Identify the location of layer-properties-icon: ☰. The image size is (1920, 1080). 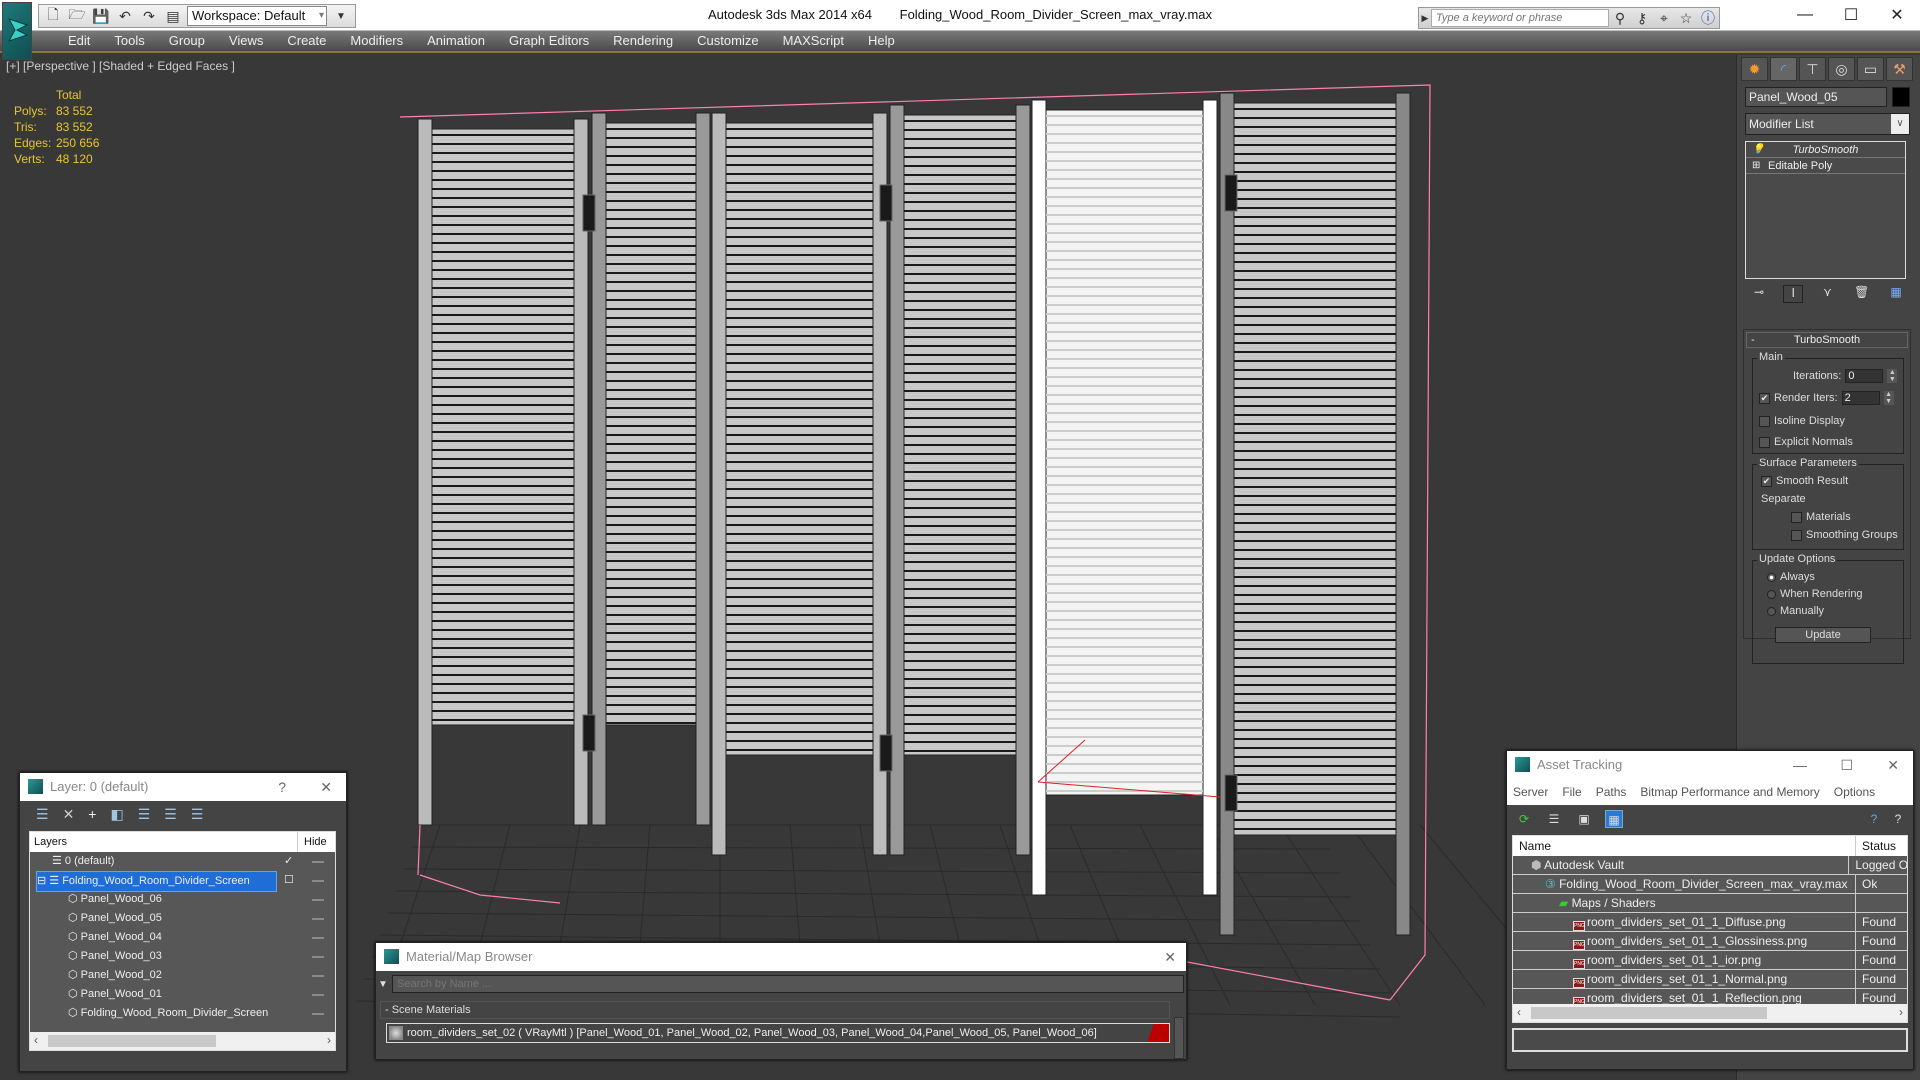
(197, 814).